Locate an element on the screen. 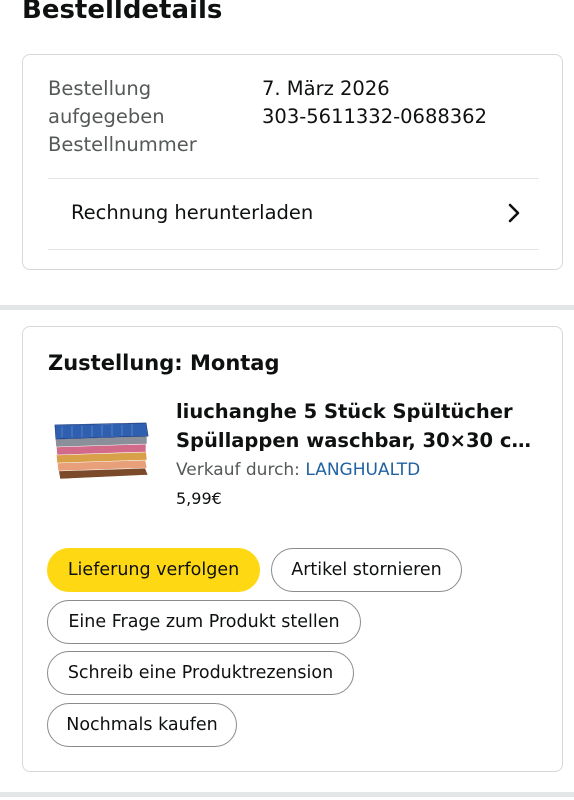 The width and height of the screenshot is (574, 800). product-title-line: liuchanghe 5 Stück Spültücher is located at coordinates (344, 411).